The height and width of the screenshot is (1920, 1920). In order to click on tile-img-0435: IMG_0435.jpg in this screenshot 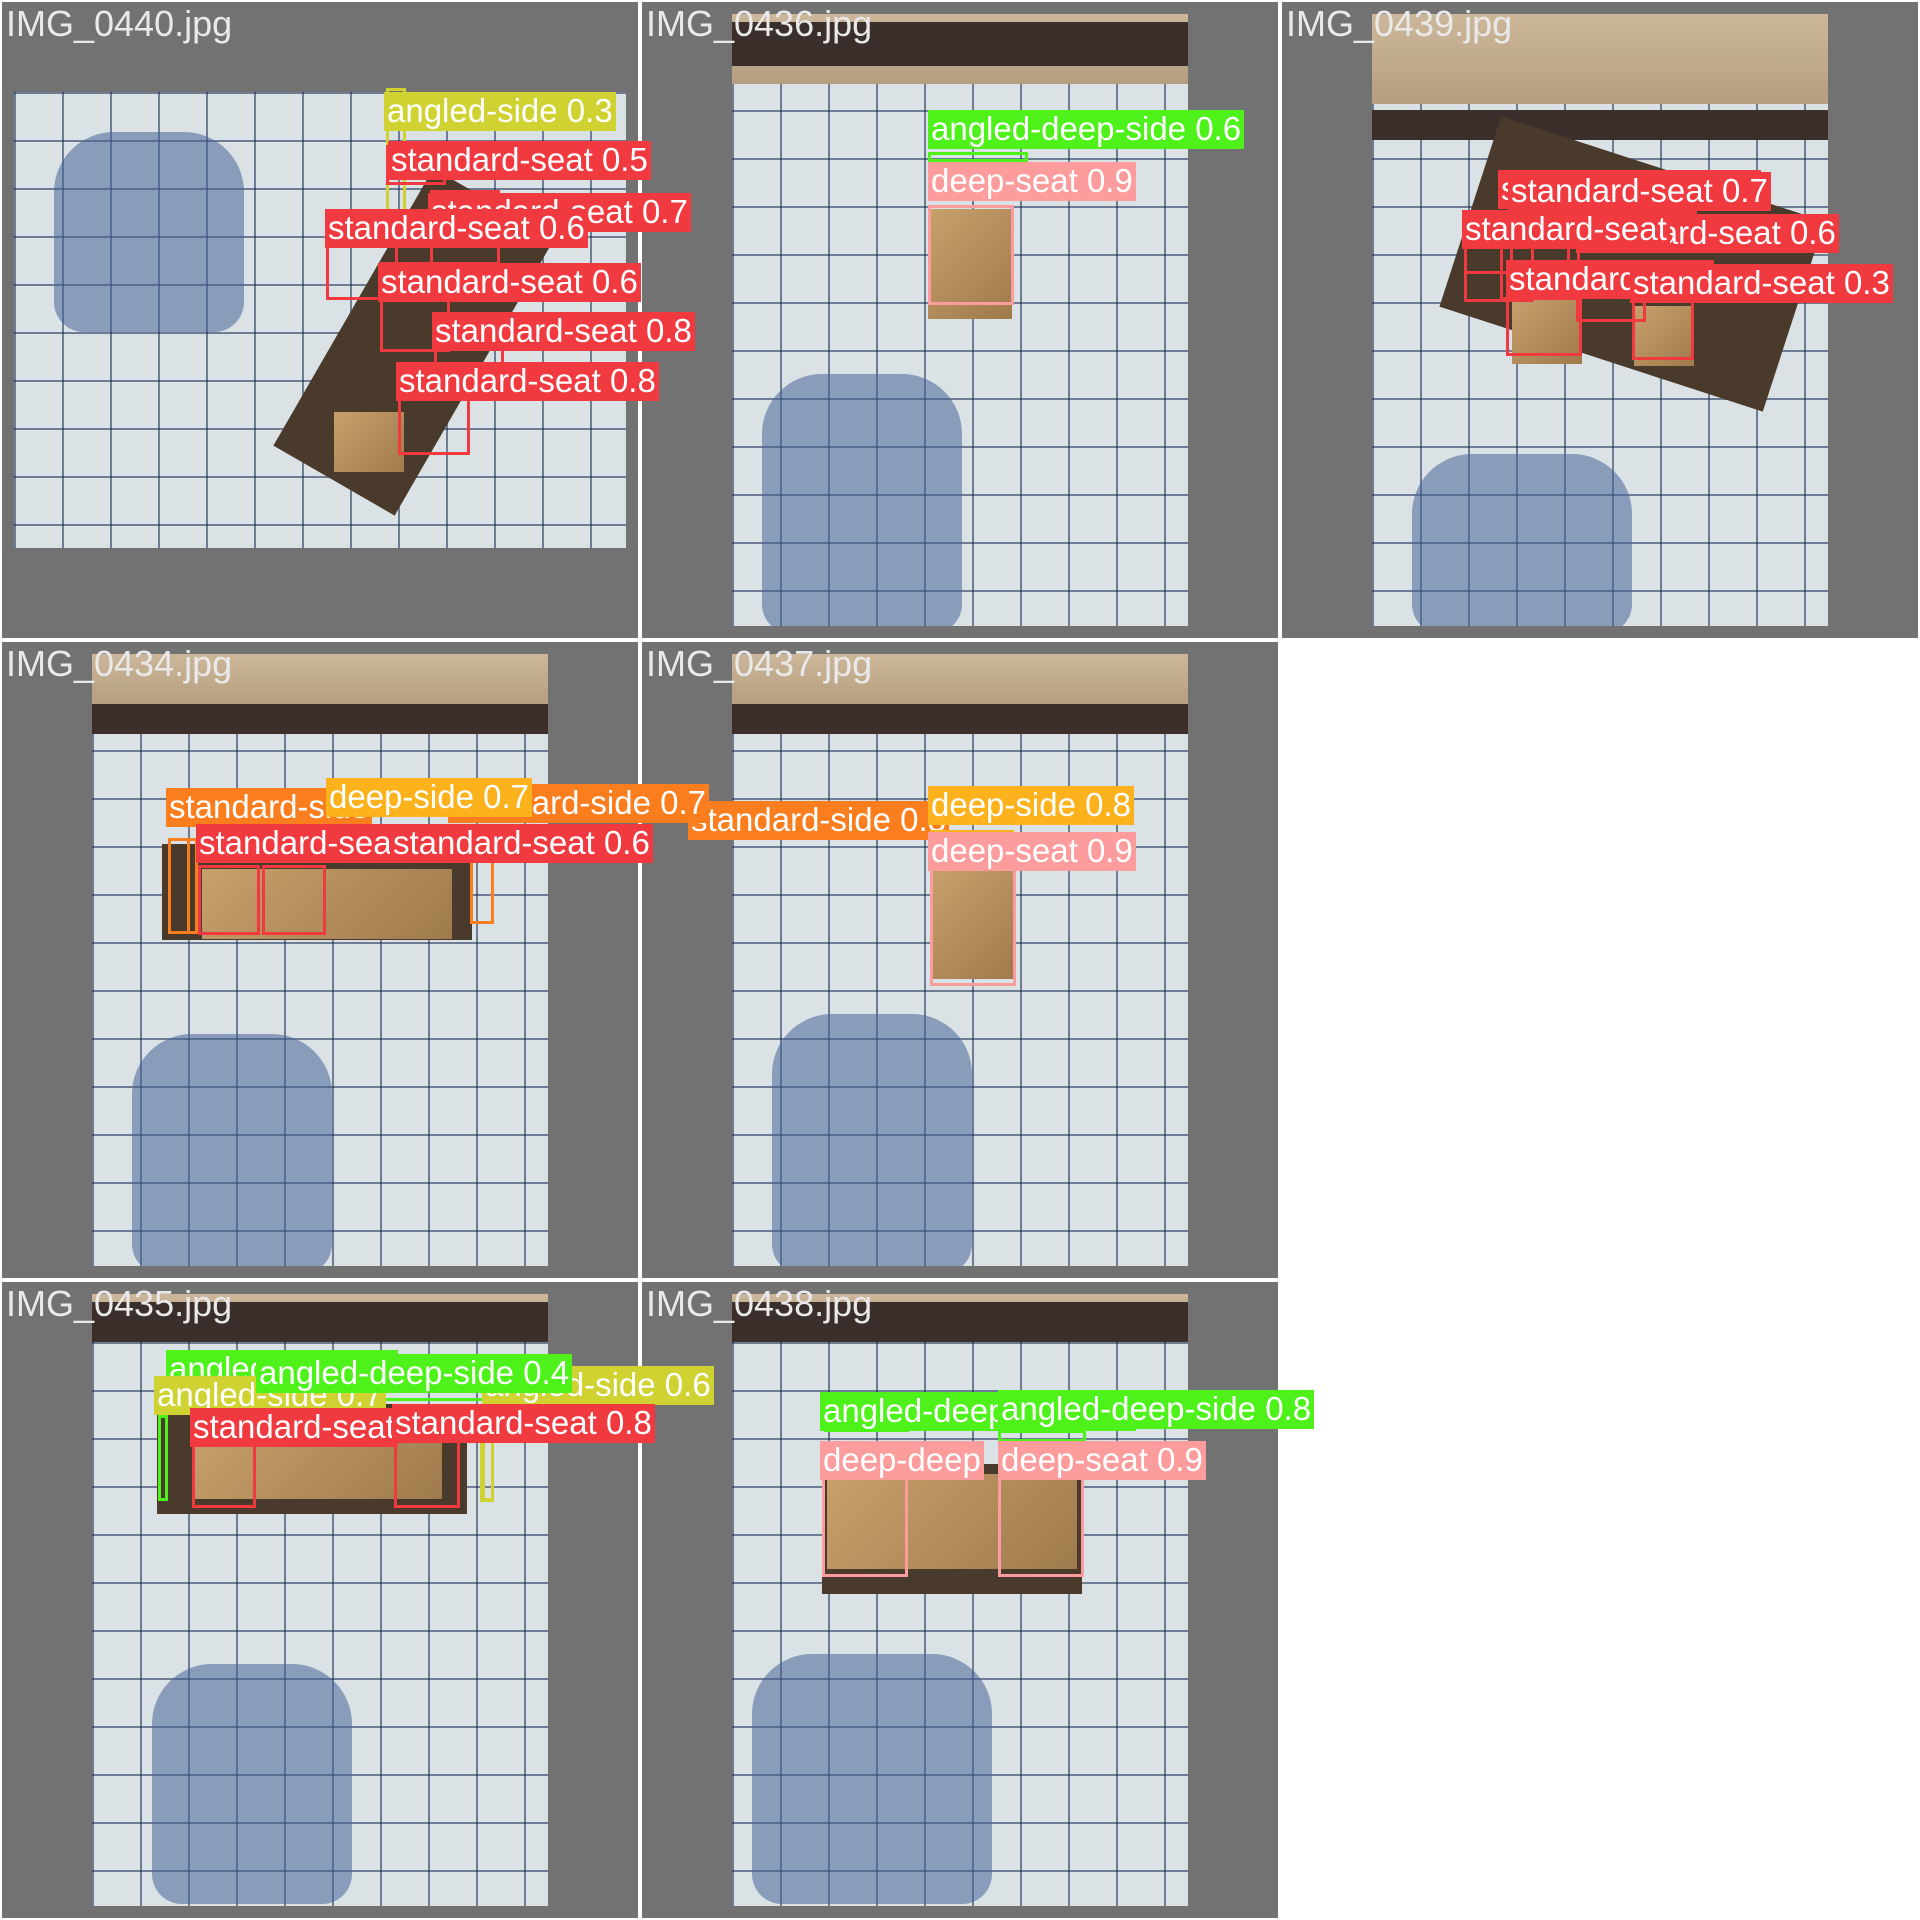, I will do `click(320, 1600)`.